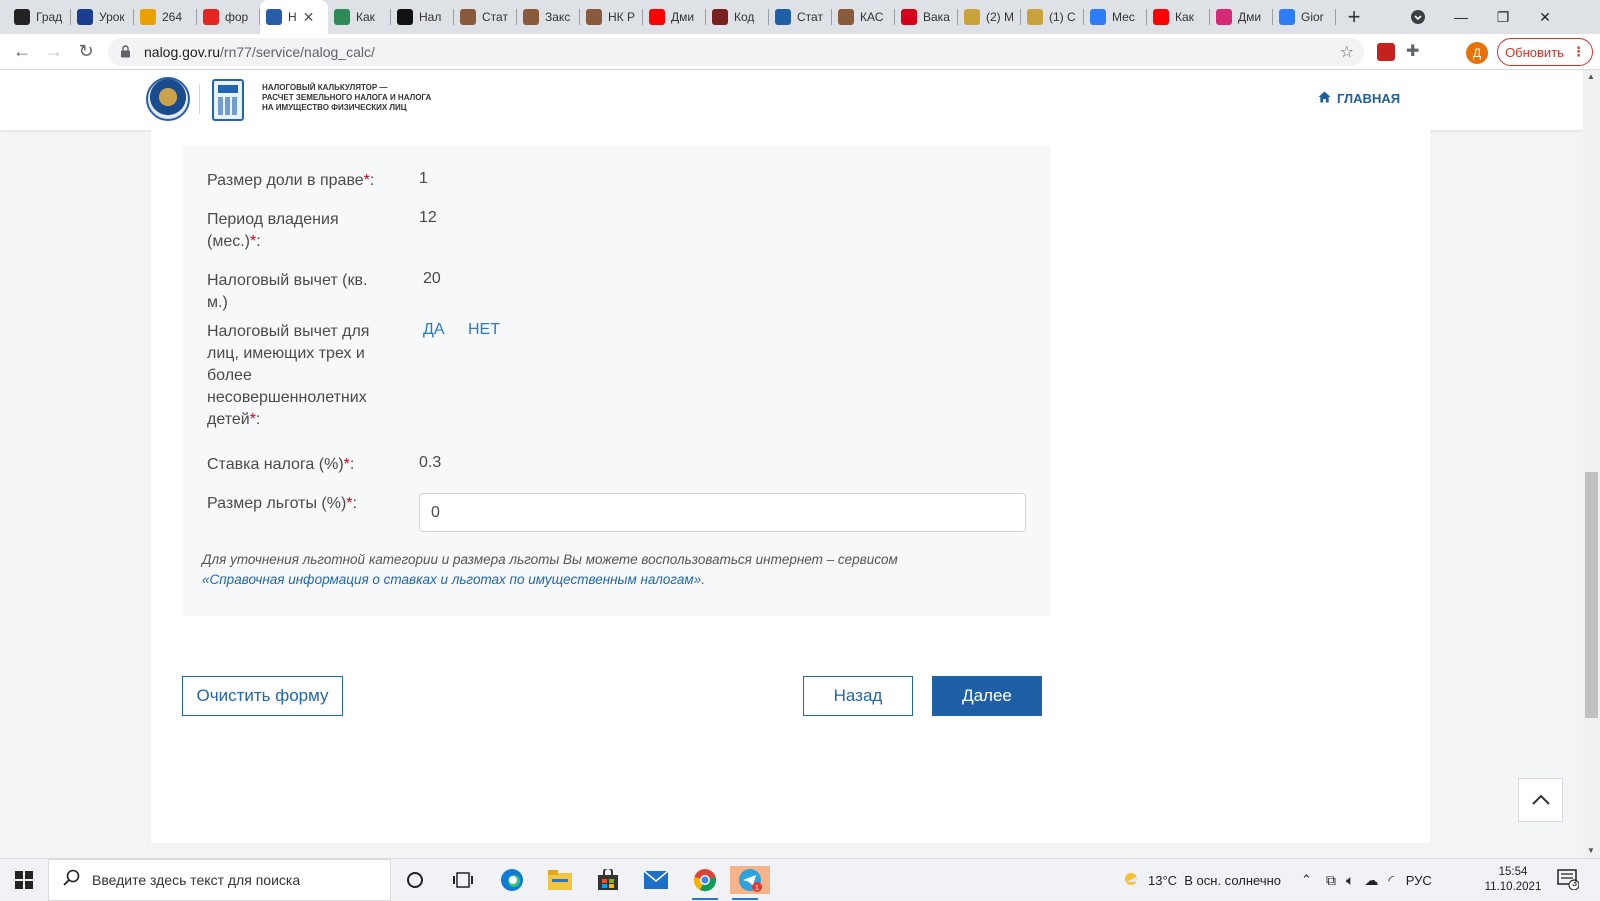 This screenshot has width=1600, height=901. Describe the element at coordinates (219, 880) in the screenshot. I see `taskbar-search: Введите здесь текст для поиска` at that location.